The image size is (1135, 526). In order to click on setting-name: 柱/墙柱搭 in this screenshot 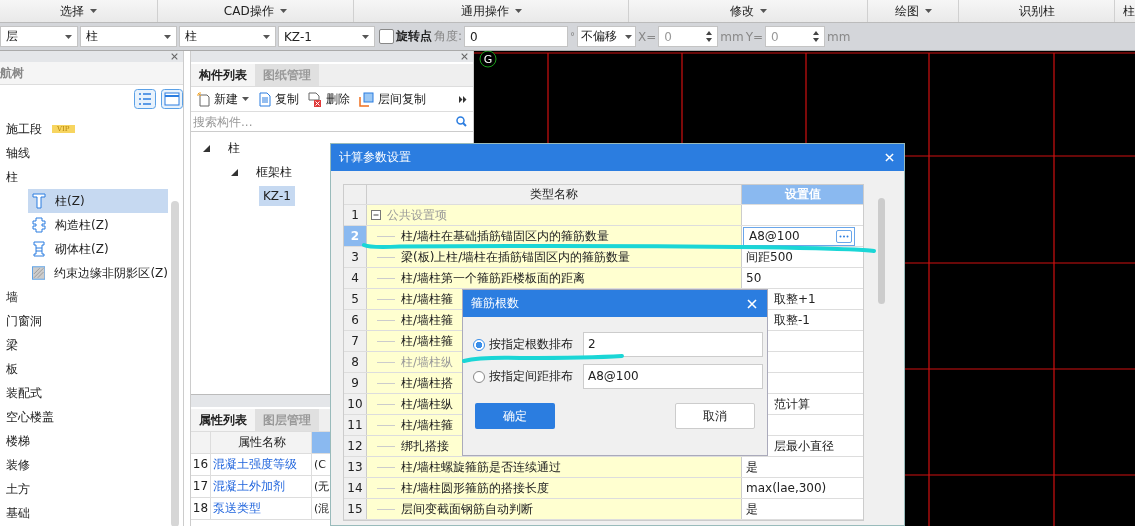, I will do `click(427, 383)`.